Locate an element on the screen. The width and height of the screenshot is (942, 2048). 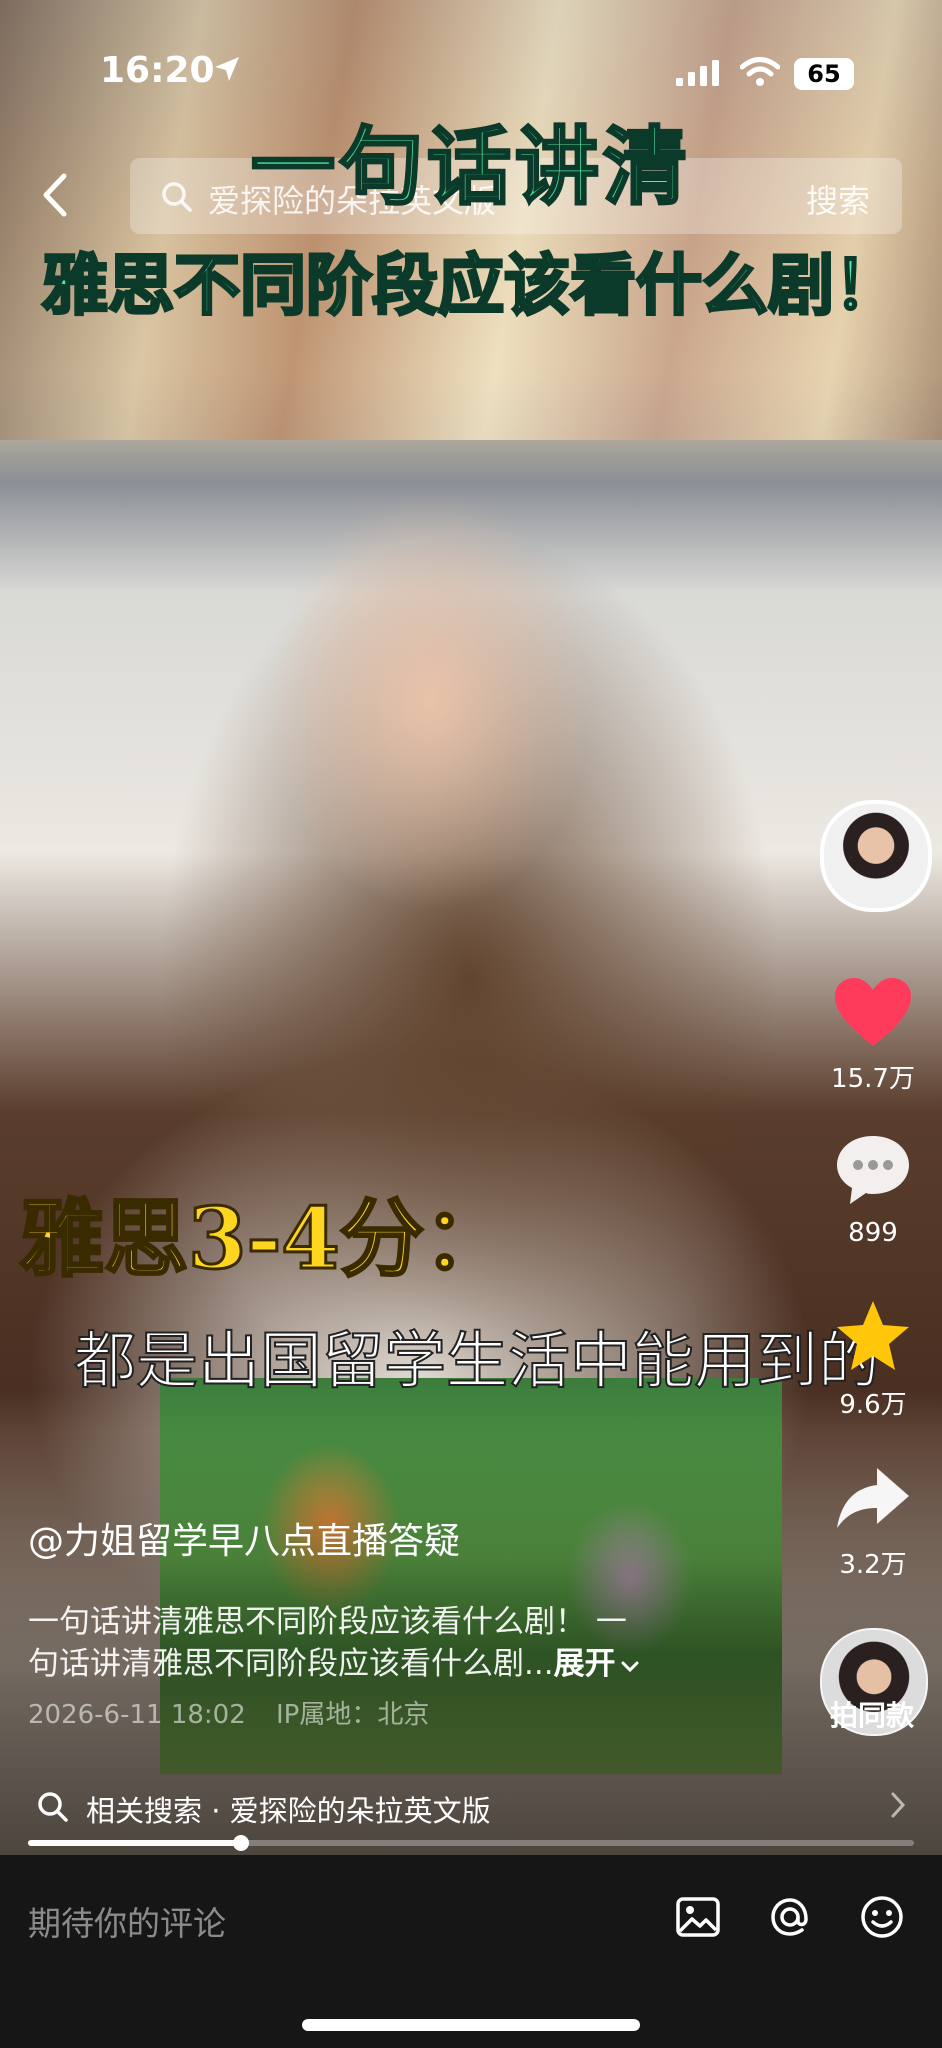
emoji-icon is located at coordinates (882, 1919).